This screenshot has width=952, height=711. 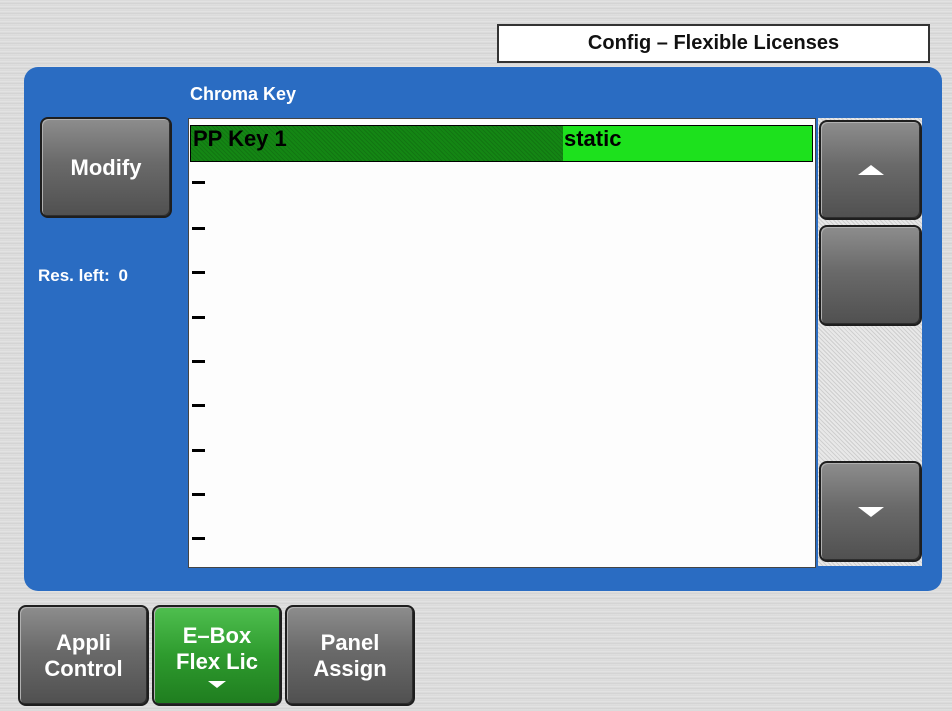 What do you see at coordinates (377, 143) in the screenshot?
I see `list-item-name: PP Key 1` at bounding box center [377, 143].